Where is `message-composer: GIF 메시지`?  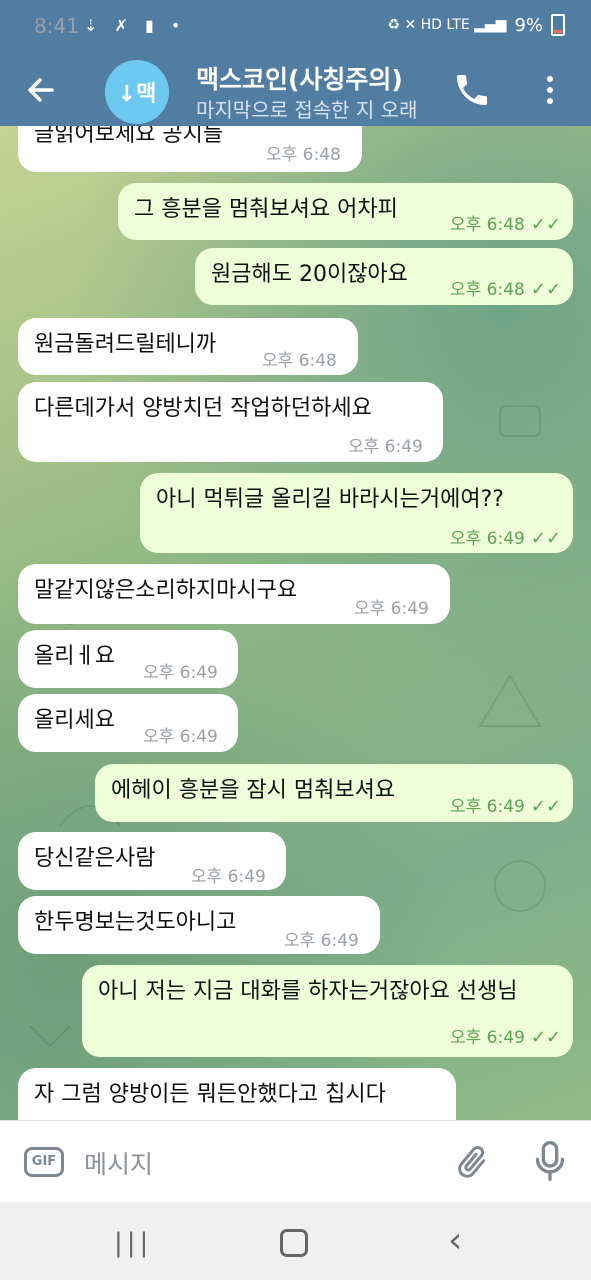
message-composer: GIF 메시지 is located at coordinates (295, 1161).